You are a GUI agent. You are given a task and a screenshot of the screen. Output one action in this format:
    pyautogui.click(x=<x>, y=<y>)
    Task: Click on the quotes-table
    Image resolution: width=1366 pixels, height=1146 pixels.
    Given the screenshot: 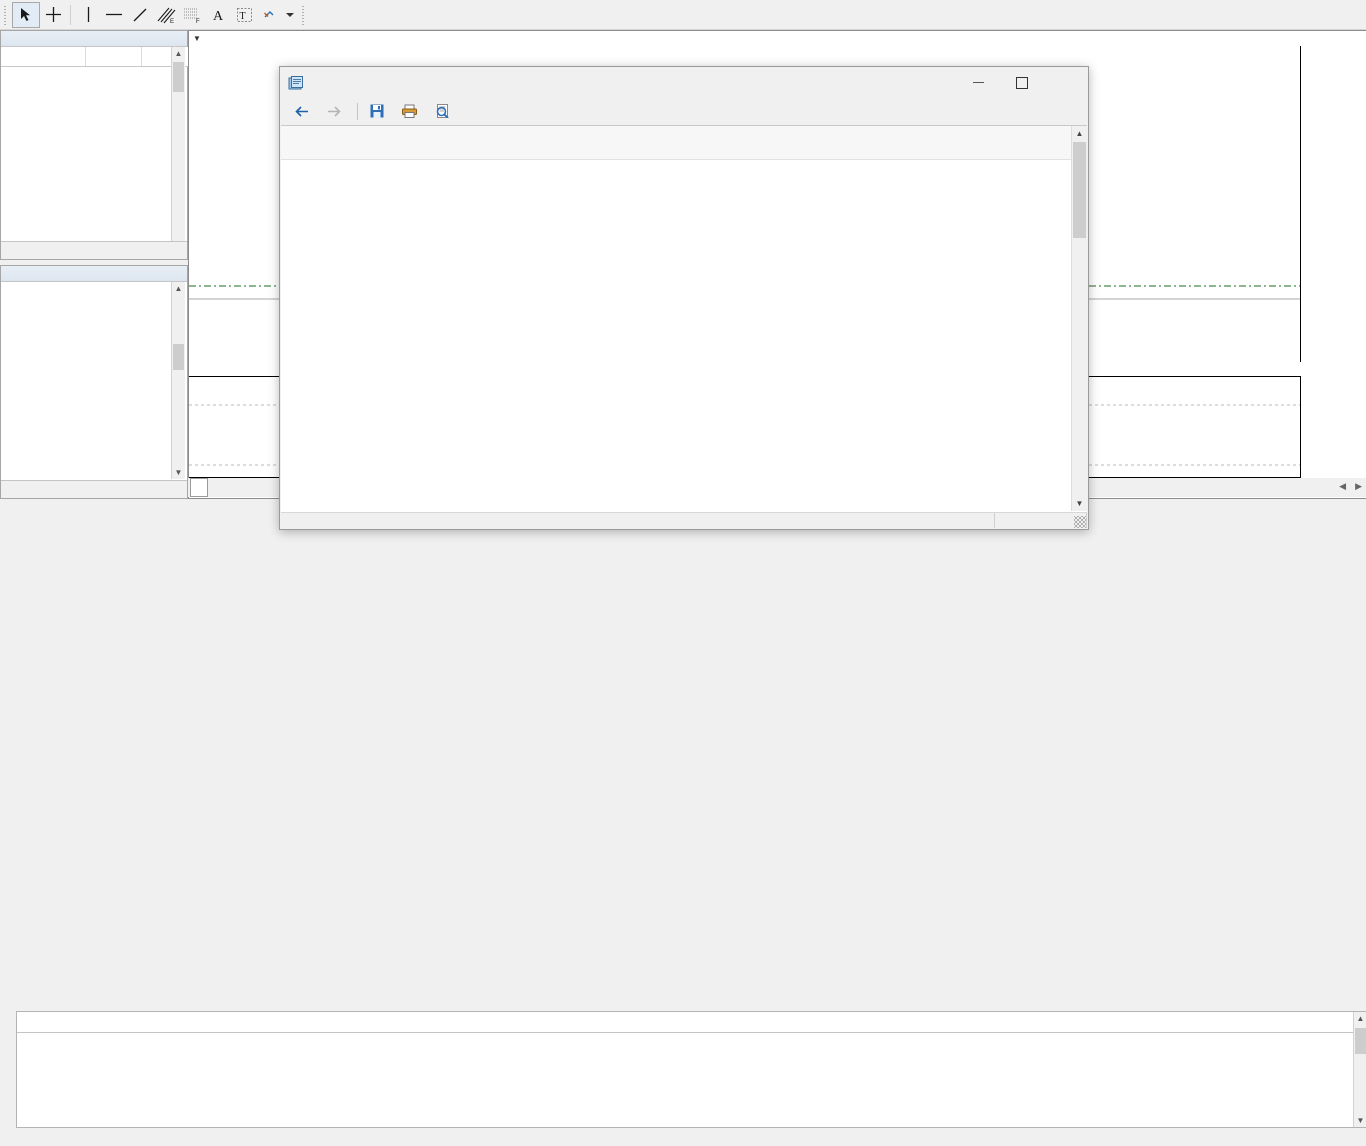 What is the action you would take?
    pyautogui.click(x=99, y=57)
    